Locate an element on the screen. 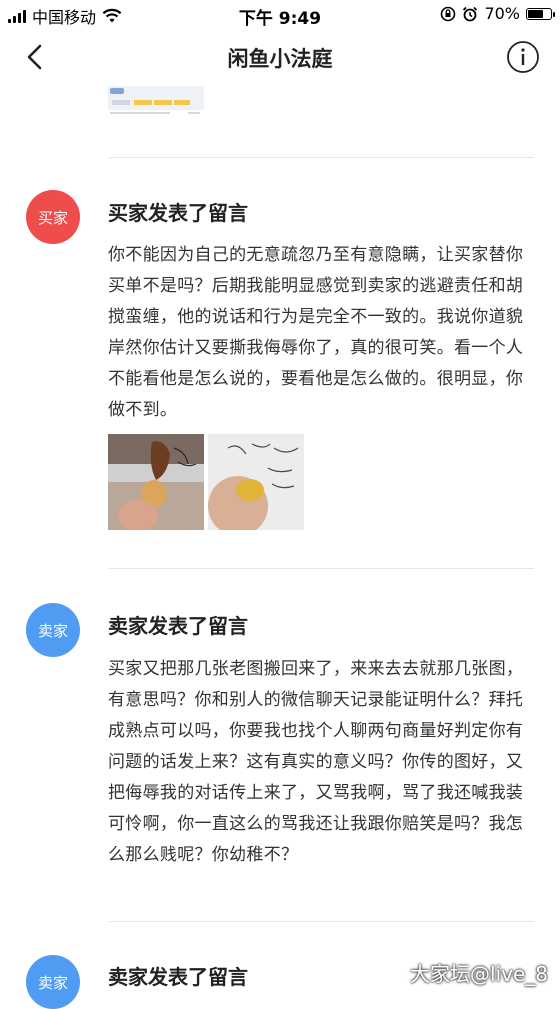  battery-percent: 70% is located at coordinates (502, 13).